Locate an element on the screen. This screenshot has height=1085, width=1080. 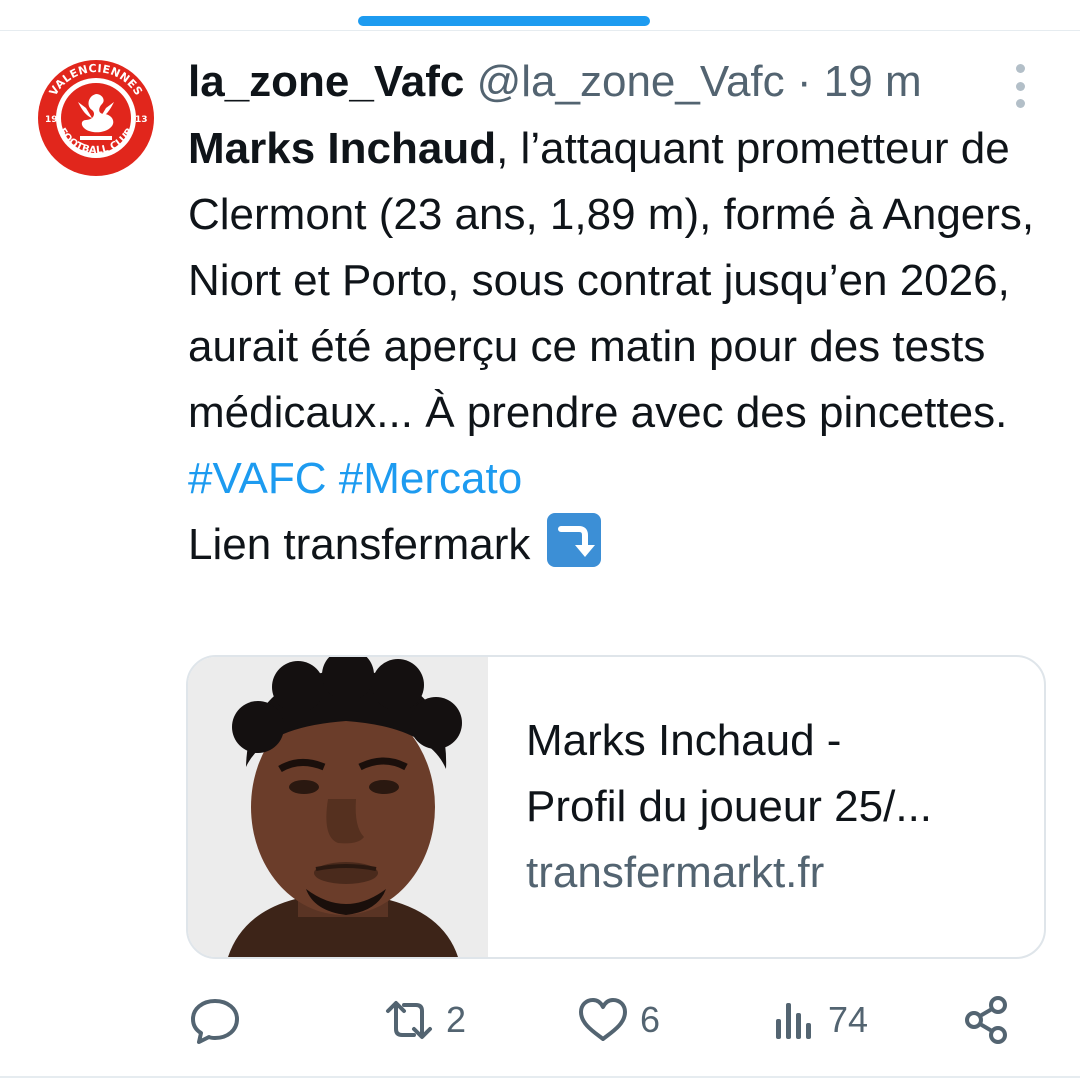
avatar: VALENCIENNES FOOTBALL CLUB 19 13 is located at coordinates (96, 118).